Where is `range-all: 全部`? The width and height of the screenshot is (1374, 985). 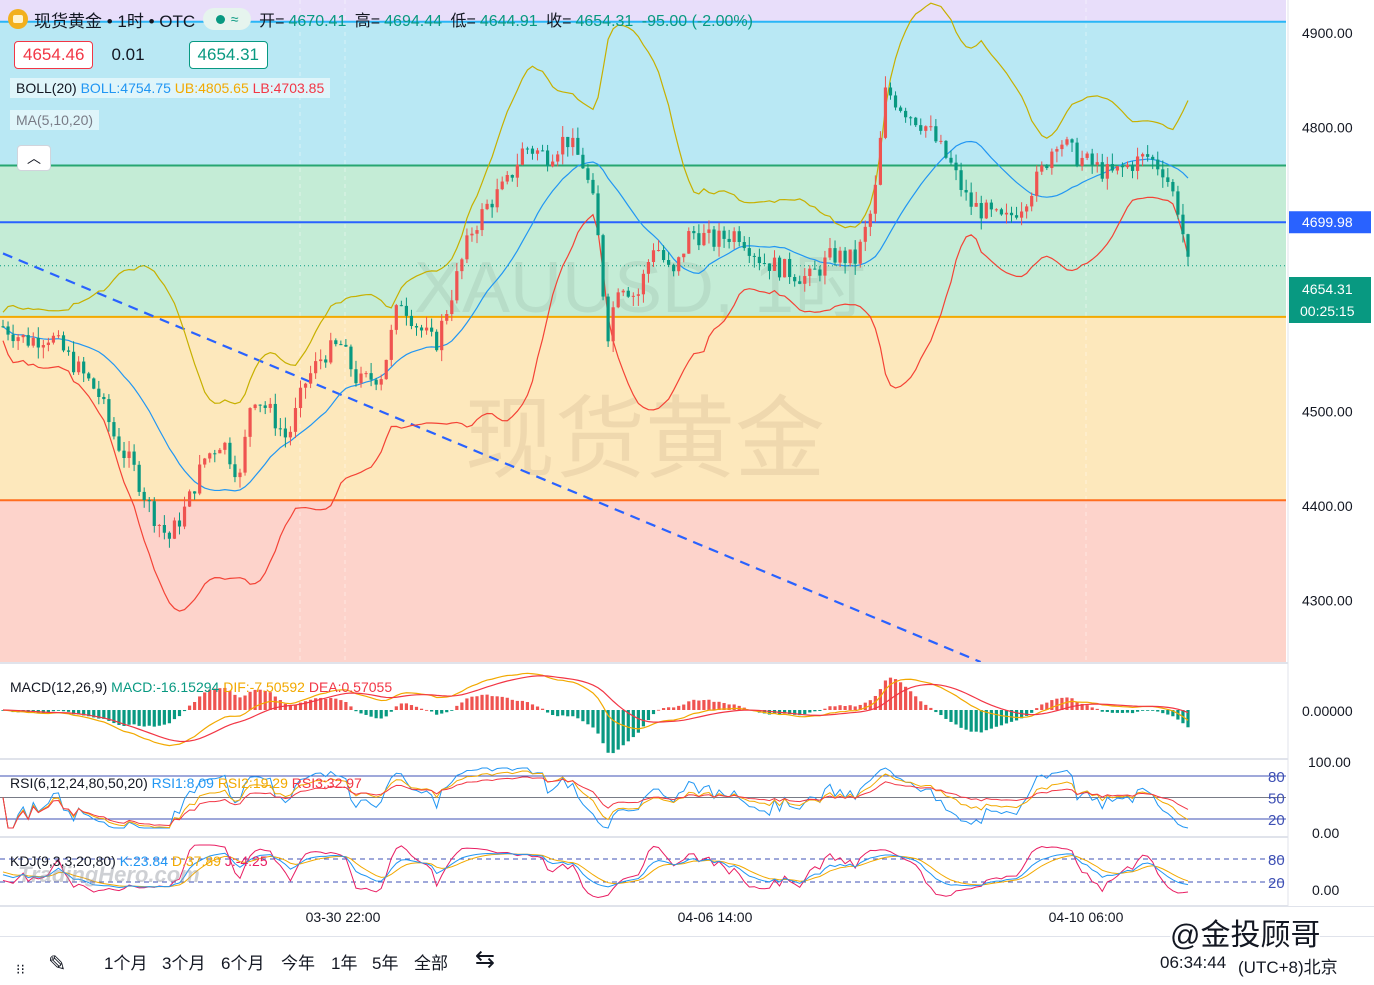
range-all: 全部 is located at coordinates (431, 961).